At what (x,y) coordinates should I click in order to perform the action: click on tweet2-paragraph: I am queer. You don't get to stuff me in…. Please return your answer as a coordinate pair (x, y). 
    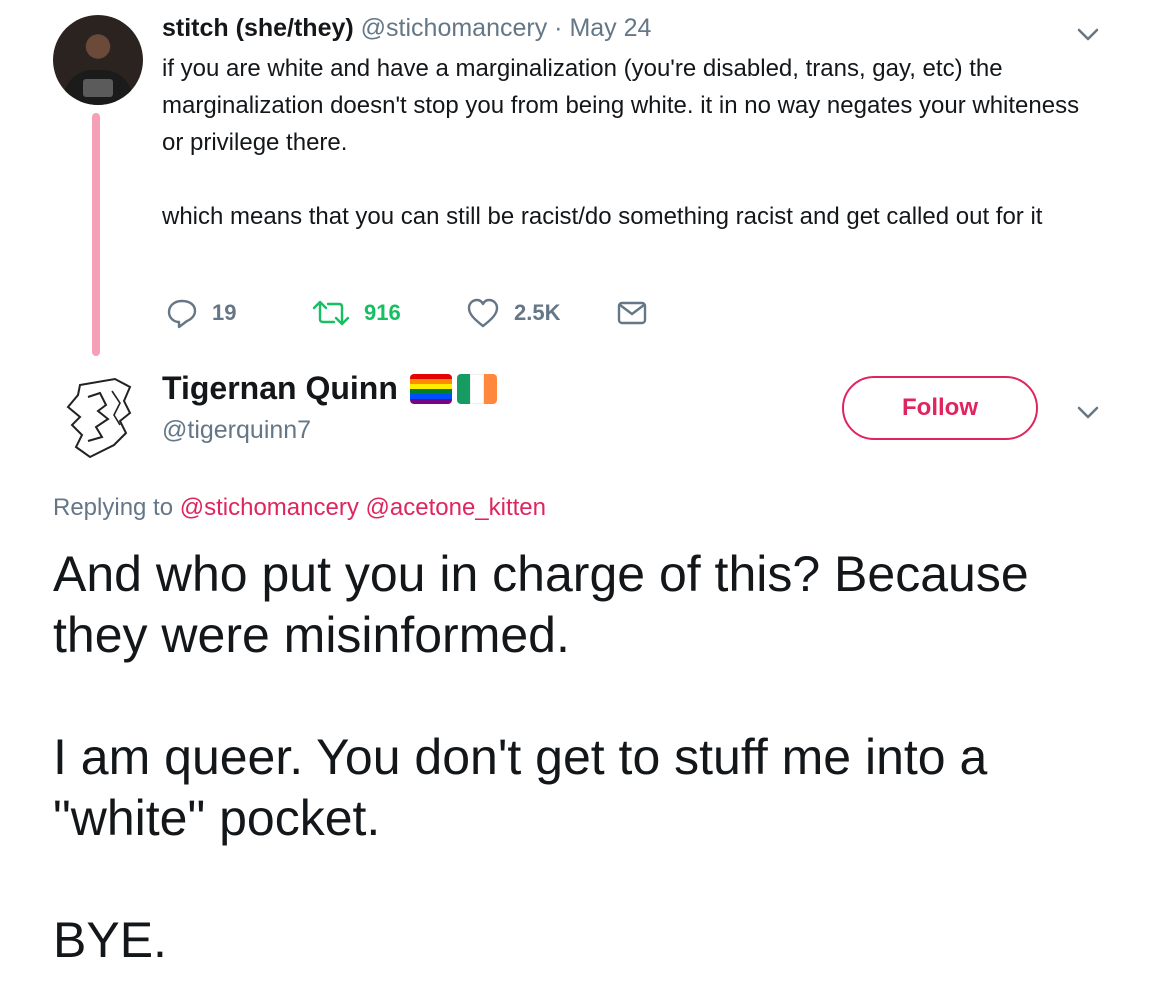
    Looking at the image, I should click on (520, 787).